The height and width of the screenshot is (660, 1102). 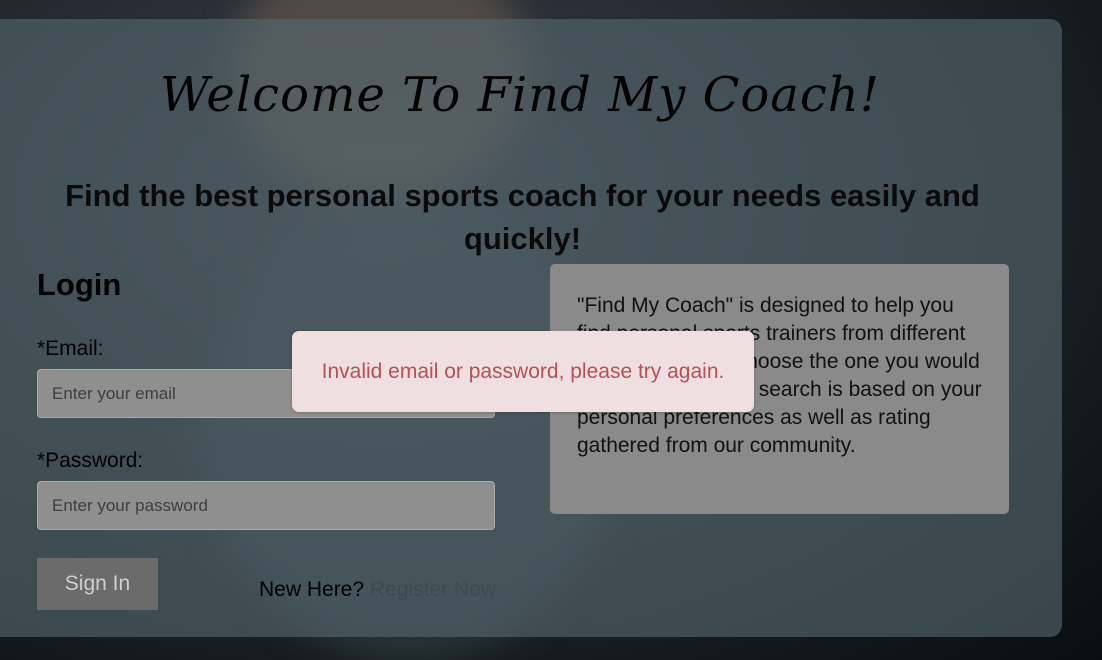 I want to click on new-here-text: New Here?, so click(x=312, y=589).